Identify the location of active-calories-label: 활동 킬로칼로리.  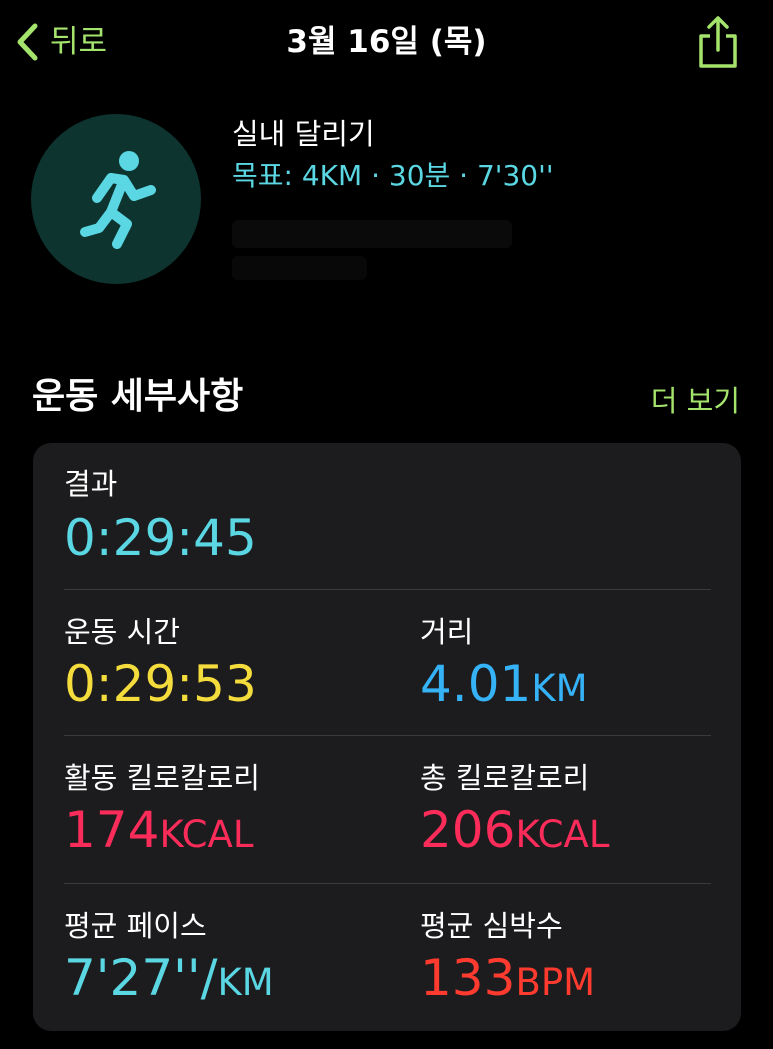
(162, 778).